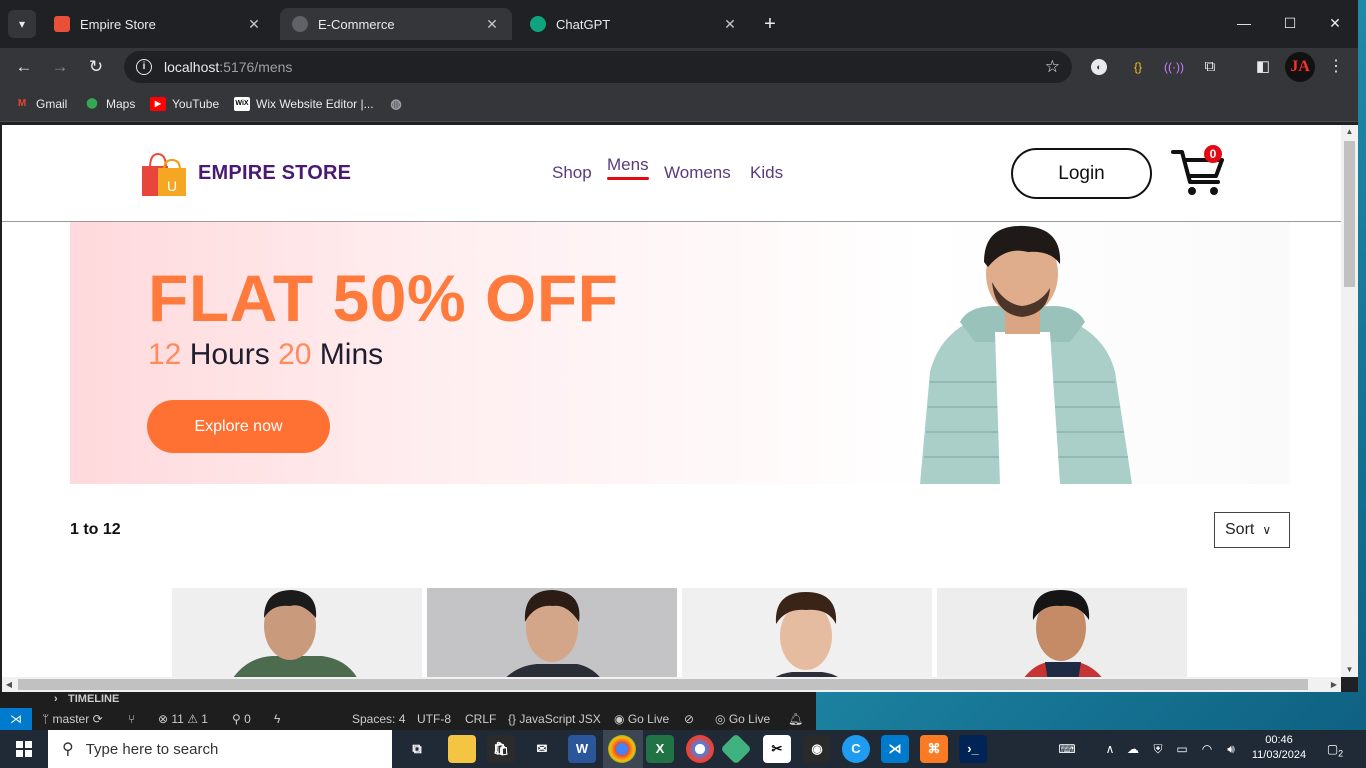 This screenshot has width=1366, height=768. I want to click on problems-status: ⊗ 11 ⚠ 1, so click(183, 719).